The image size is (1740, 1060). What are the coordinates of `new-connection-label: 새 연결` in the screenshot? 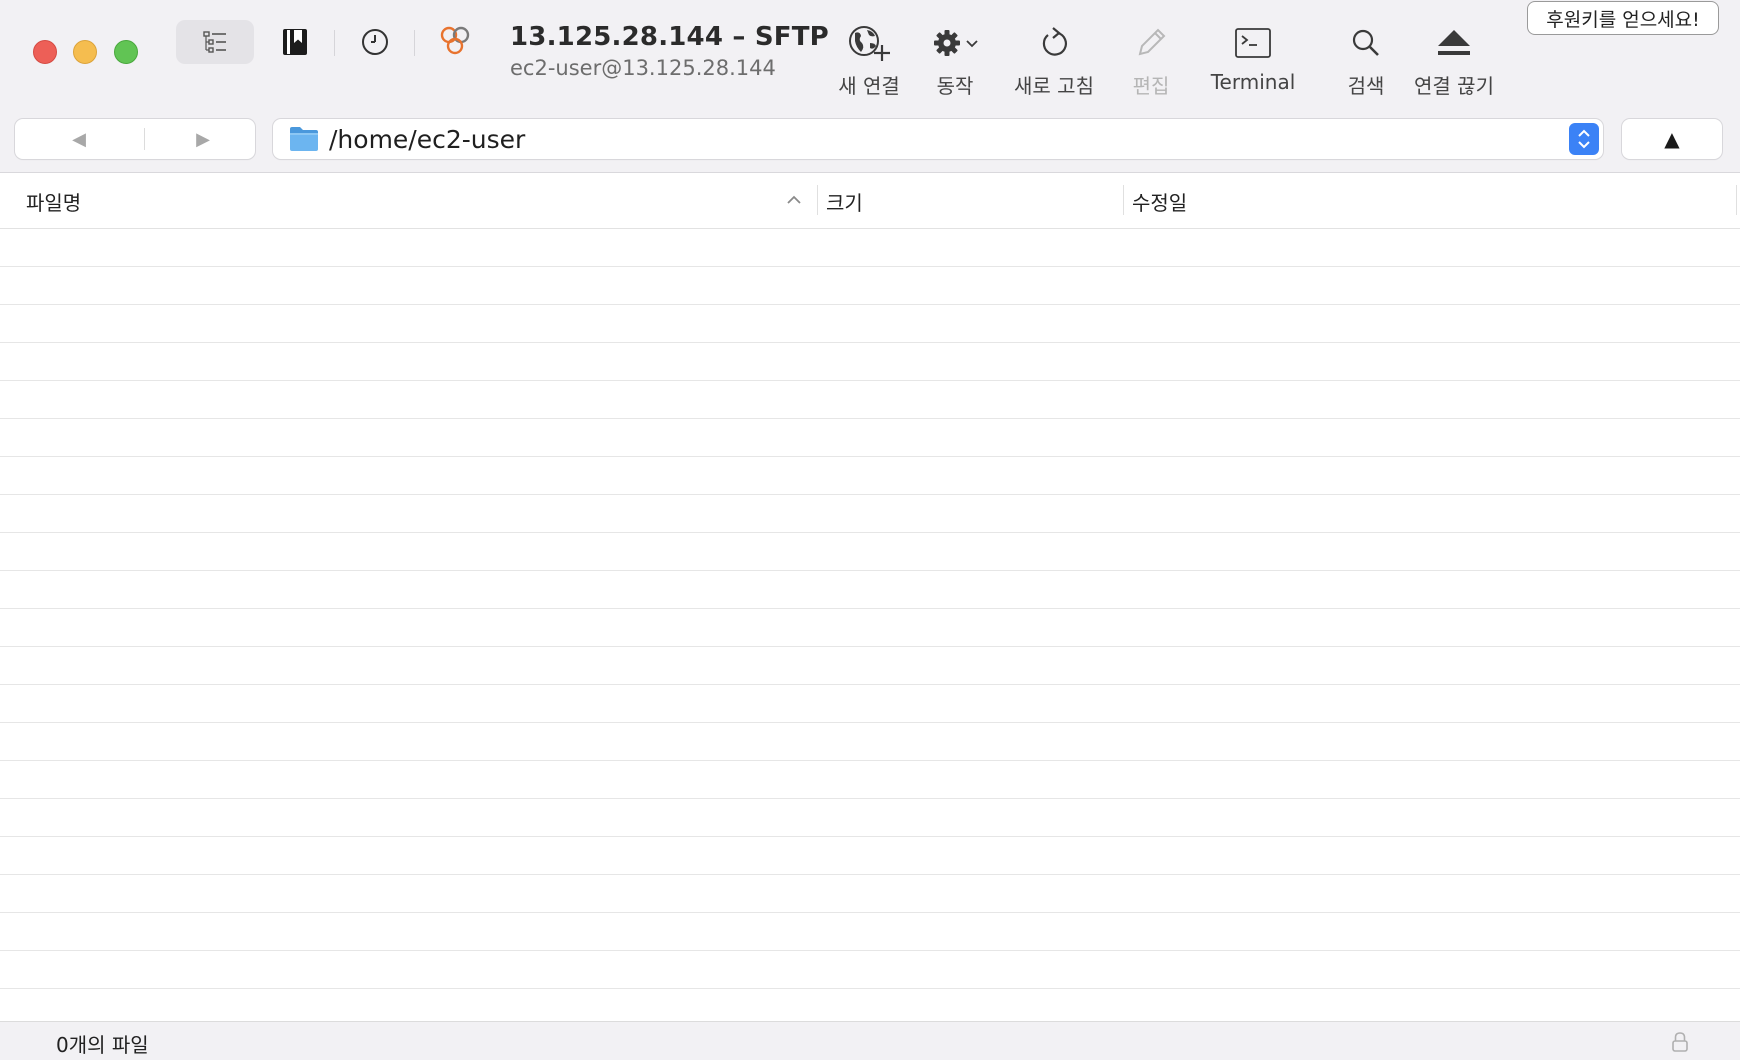 It's located at (869, 86).